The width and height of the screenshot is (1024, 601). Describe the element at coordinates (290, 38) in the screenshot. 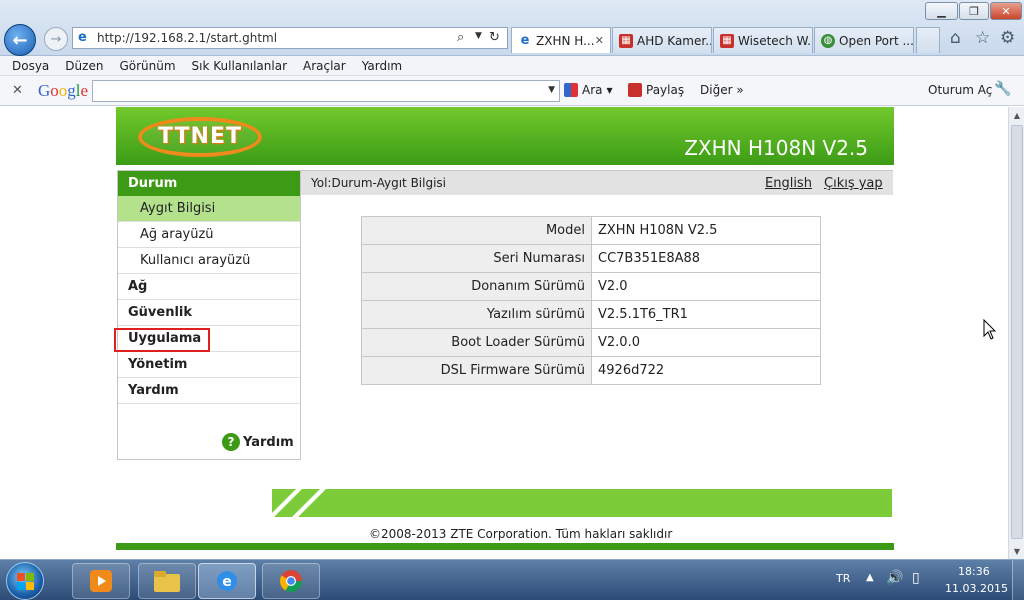

I see `address-bar: e http://192.168.2.1/start.ghtml ⌕ ▼ ↻` at that location.